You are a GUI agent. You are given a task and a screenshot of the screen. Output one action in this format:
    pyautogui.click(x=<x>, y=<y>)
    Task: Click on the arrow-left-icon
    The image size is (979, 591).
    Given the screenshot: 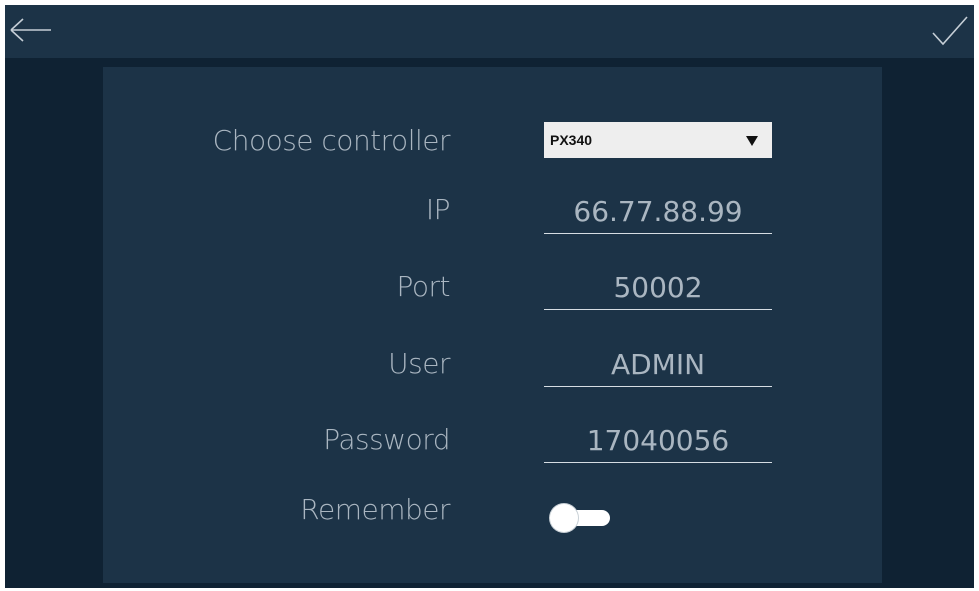 What is the action you would take?
    pyautogui.click(x=30, y=30)
    